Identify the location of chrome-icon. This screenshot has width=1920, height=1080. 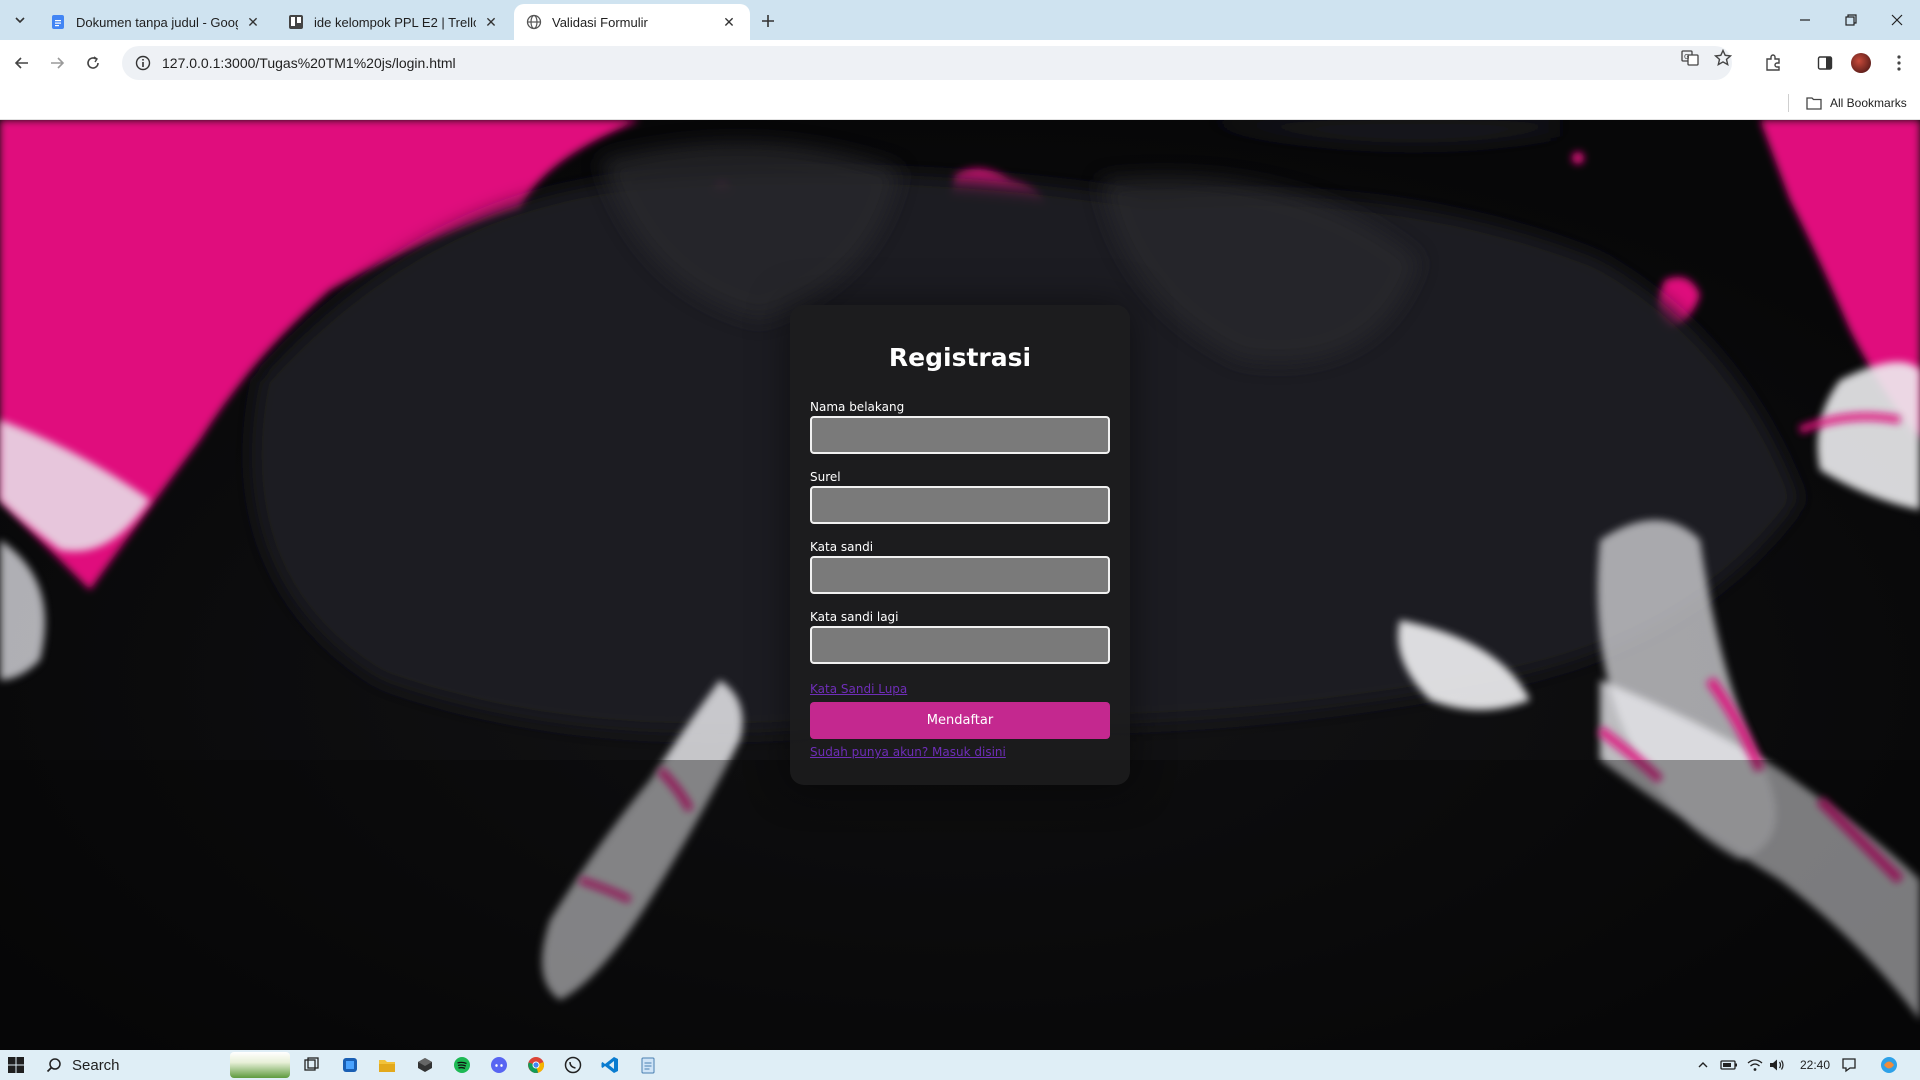
(536, 1065).